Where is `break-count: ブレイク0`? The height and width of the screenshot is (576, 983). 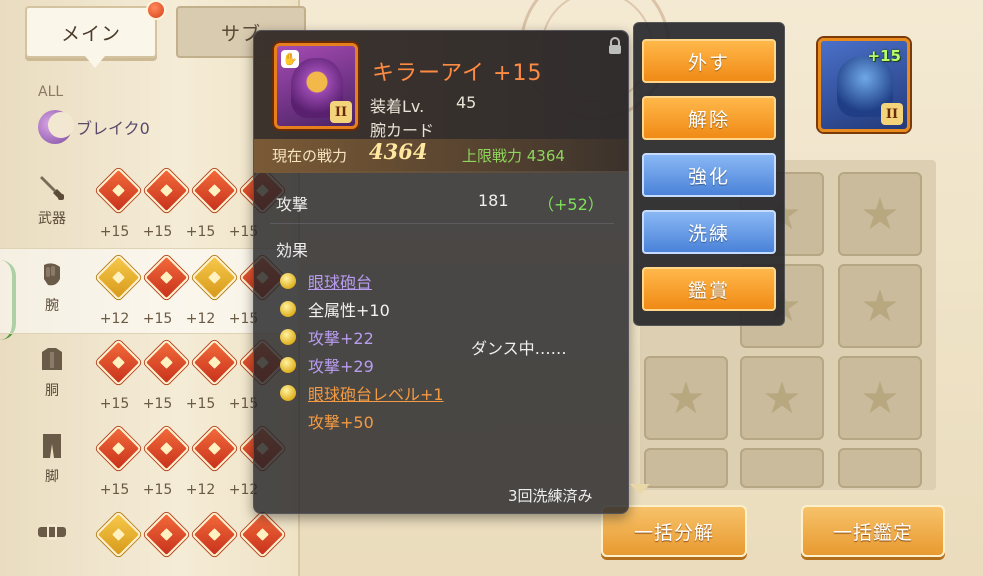
break-count: ブレイク0 is located at coordinates (113, 128).